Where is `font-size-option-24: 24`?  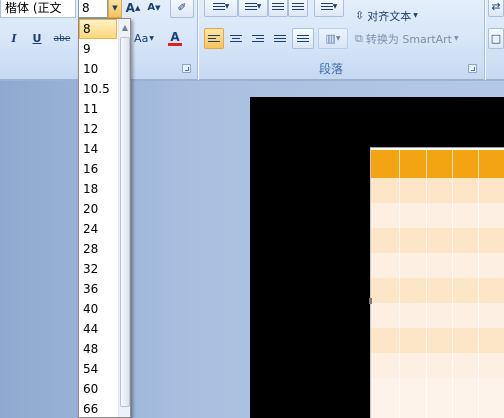
font-size-option-24: 24 is located at coordinates (98, 229).